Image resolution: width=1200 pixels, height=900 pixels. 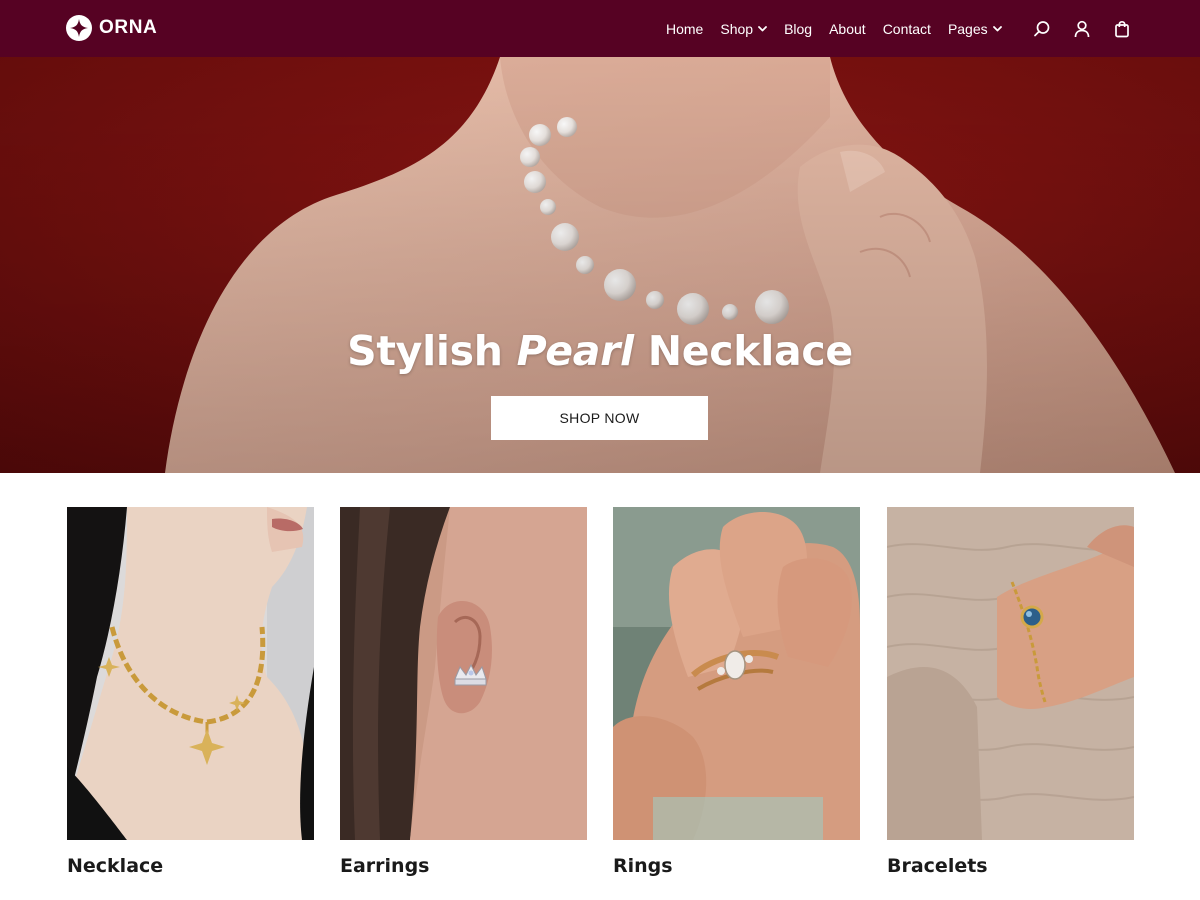 I want to click on crown-stud, so click(x=470, y=674).